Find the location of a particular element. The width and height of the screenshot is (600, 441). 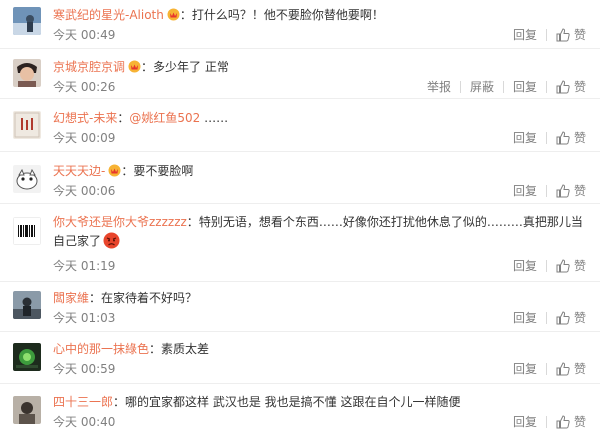

comment-item: 京城京腔京调 ：多少年了 正常 今天 00:26 举报 屏蔽 回复 赞 is located at coordinates (300, 73).